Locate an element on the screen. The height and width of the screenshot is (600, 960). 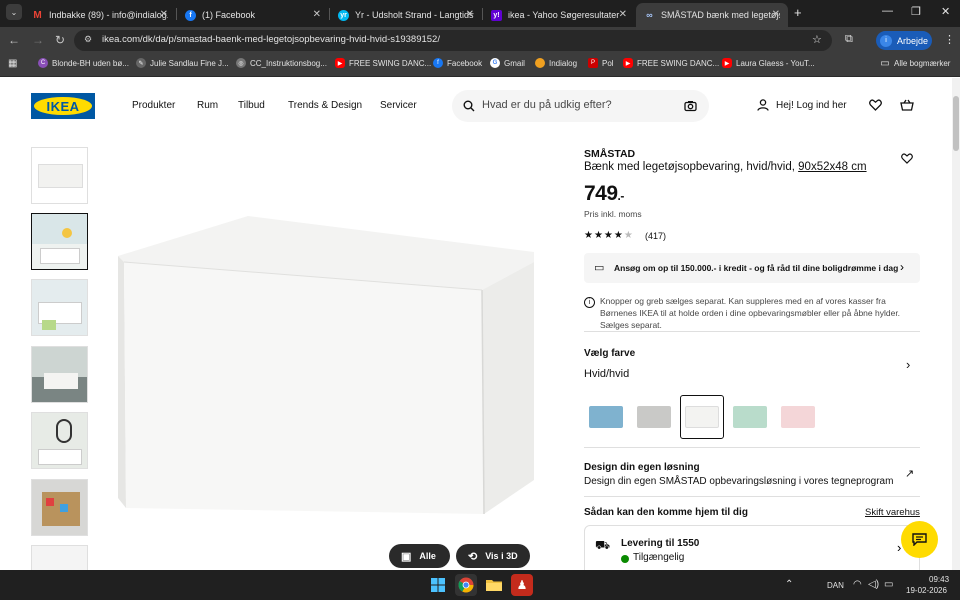
start-button is located at coordinates (438, 585).